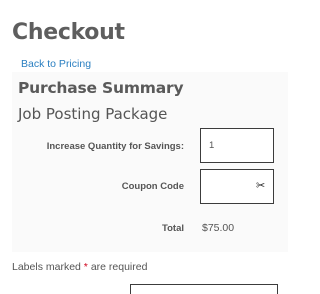 Image resolution: width=320 pixels, height=294 pixels. I want to click on back-to-pricing-link: Back to Pricing, so click(56, 64).